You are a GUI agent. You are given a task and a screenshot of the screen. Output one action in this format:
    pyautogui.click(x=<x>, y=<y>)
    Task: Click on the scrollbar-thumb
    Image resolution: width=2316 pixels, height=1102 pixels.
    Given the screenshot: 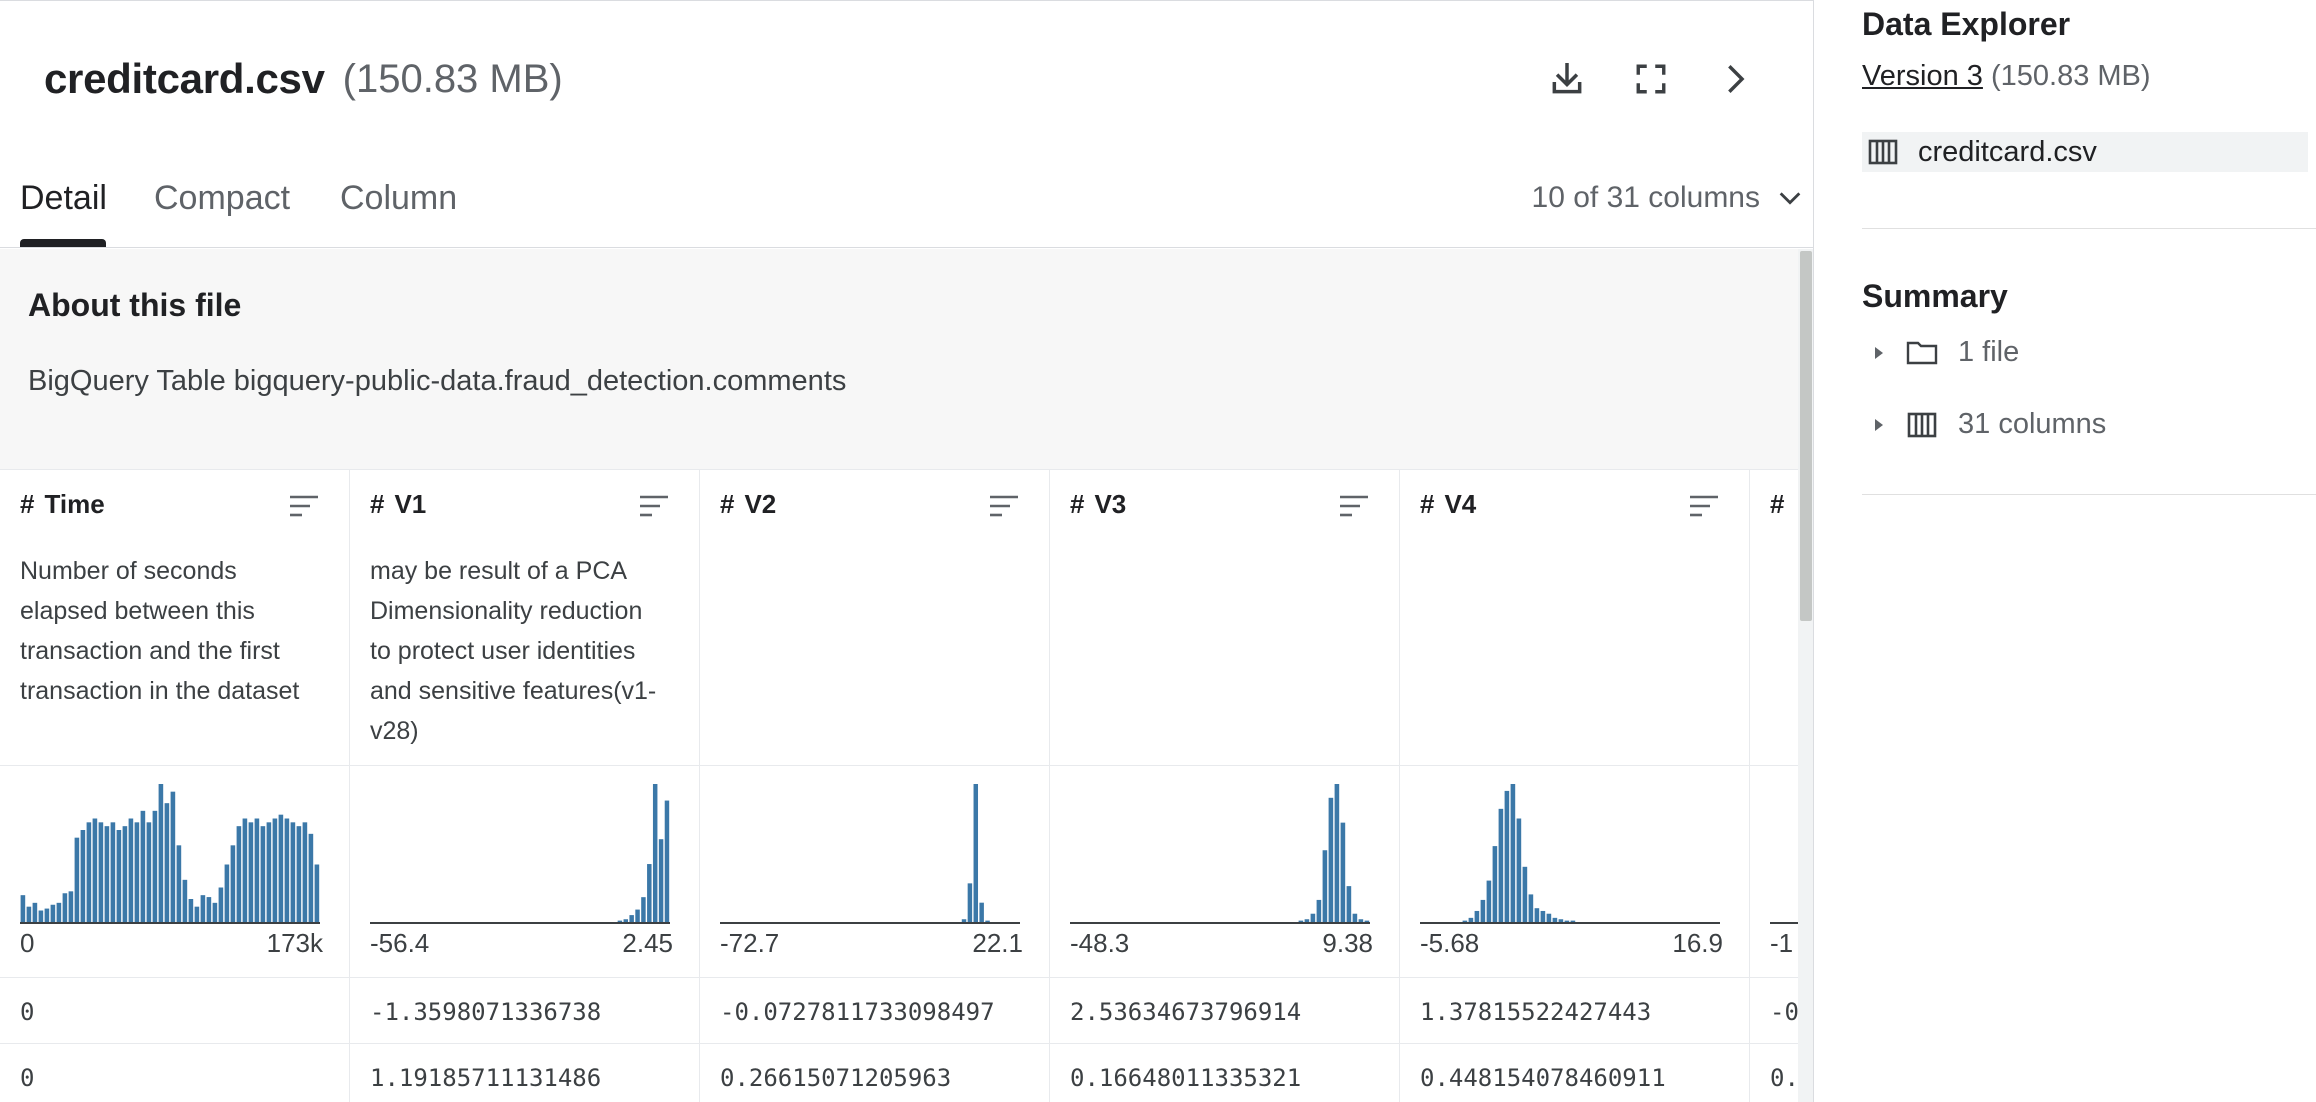 What is the action you would take?
    pyautogui.click(x=1806, y=436)
    